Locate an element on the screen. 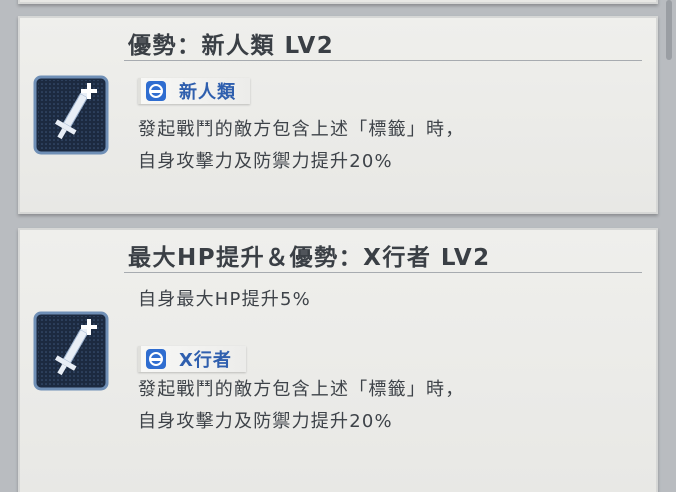 The image size is (676, 492). skill-title: 最大HP提升＆優勢：X行者 LV2 is located at coordinates (309, 258).